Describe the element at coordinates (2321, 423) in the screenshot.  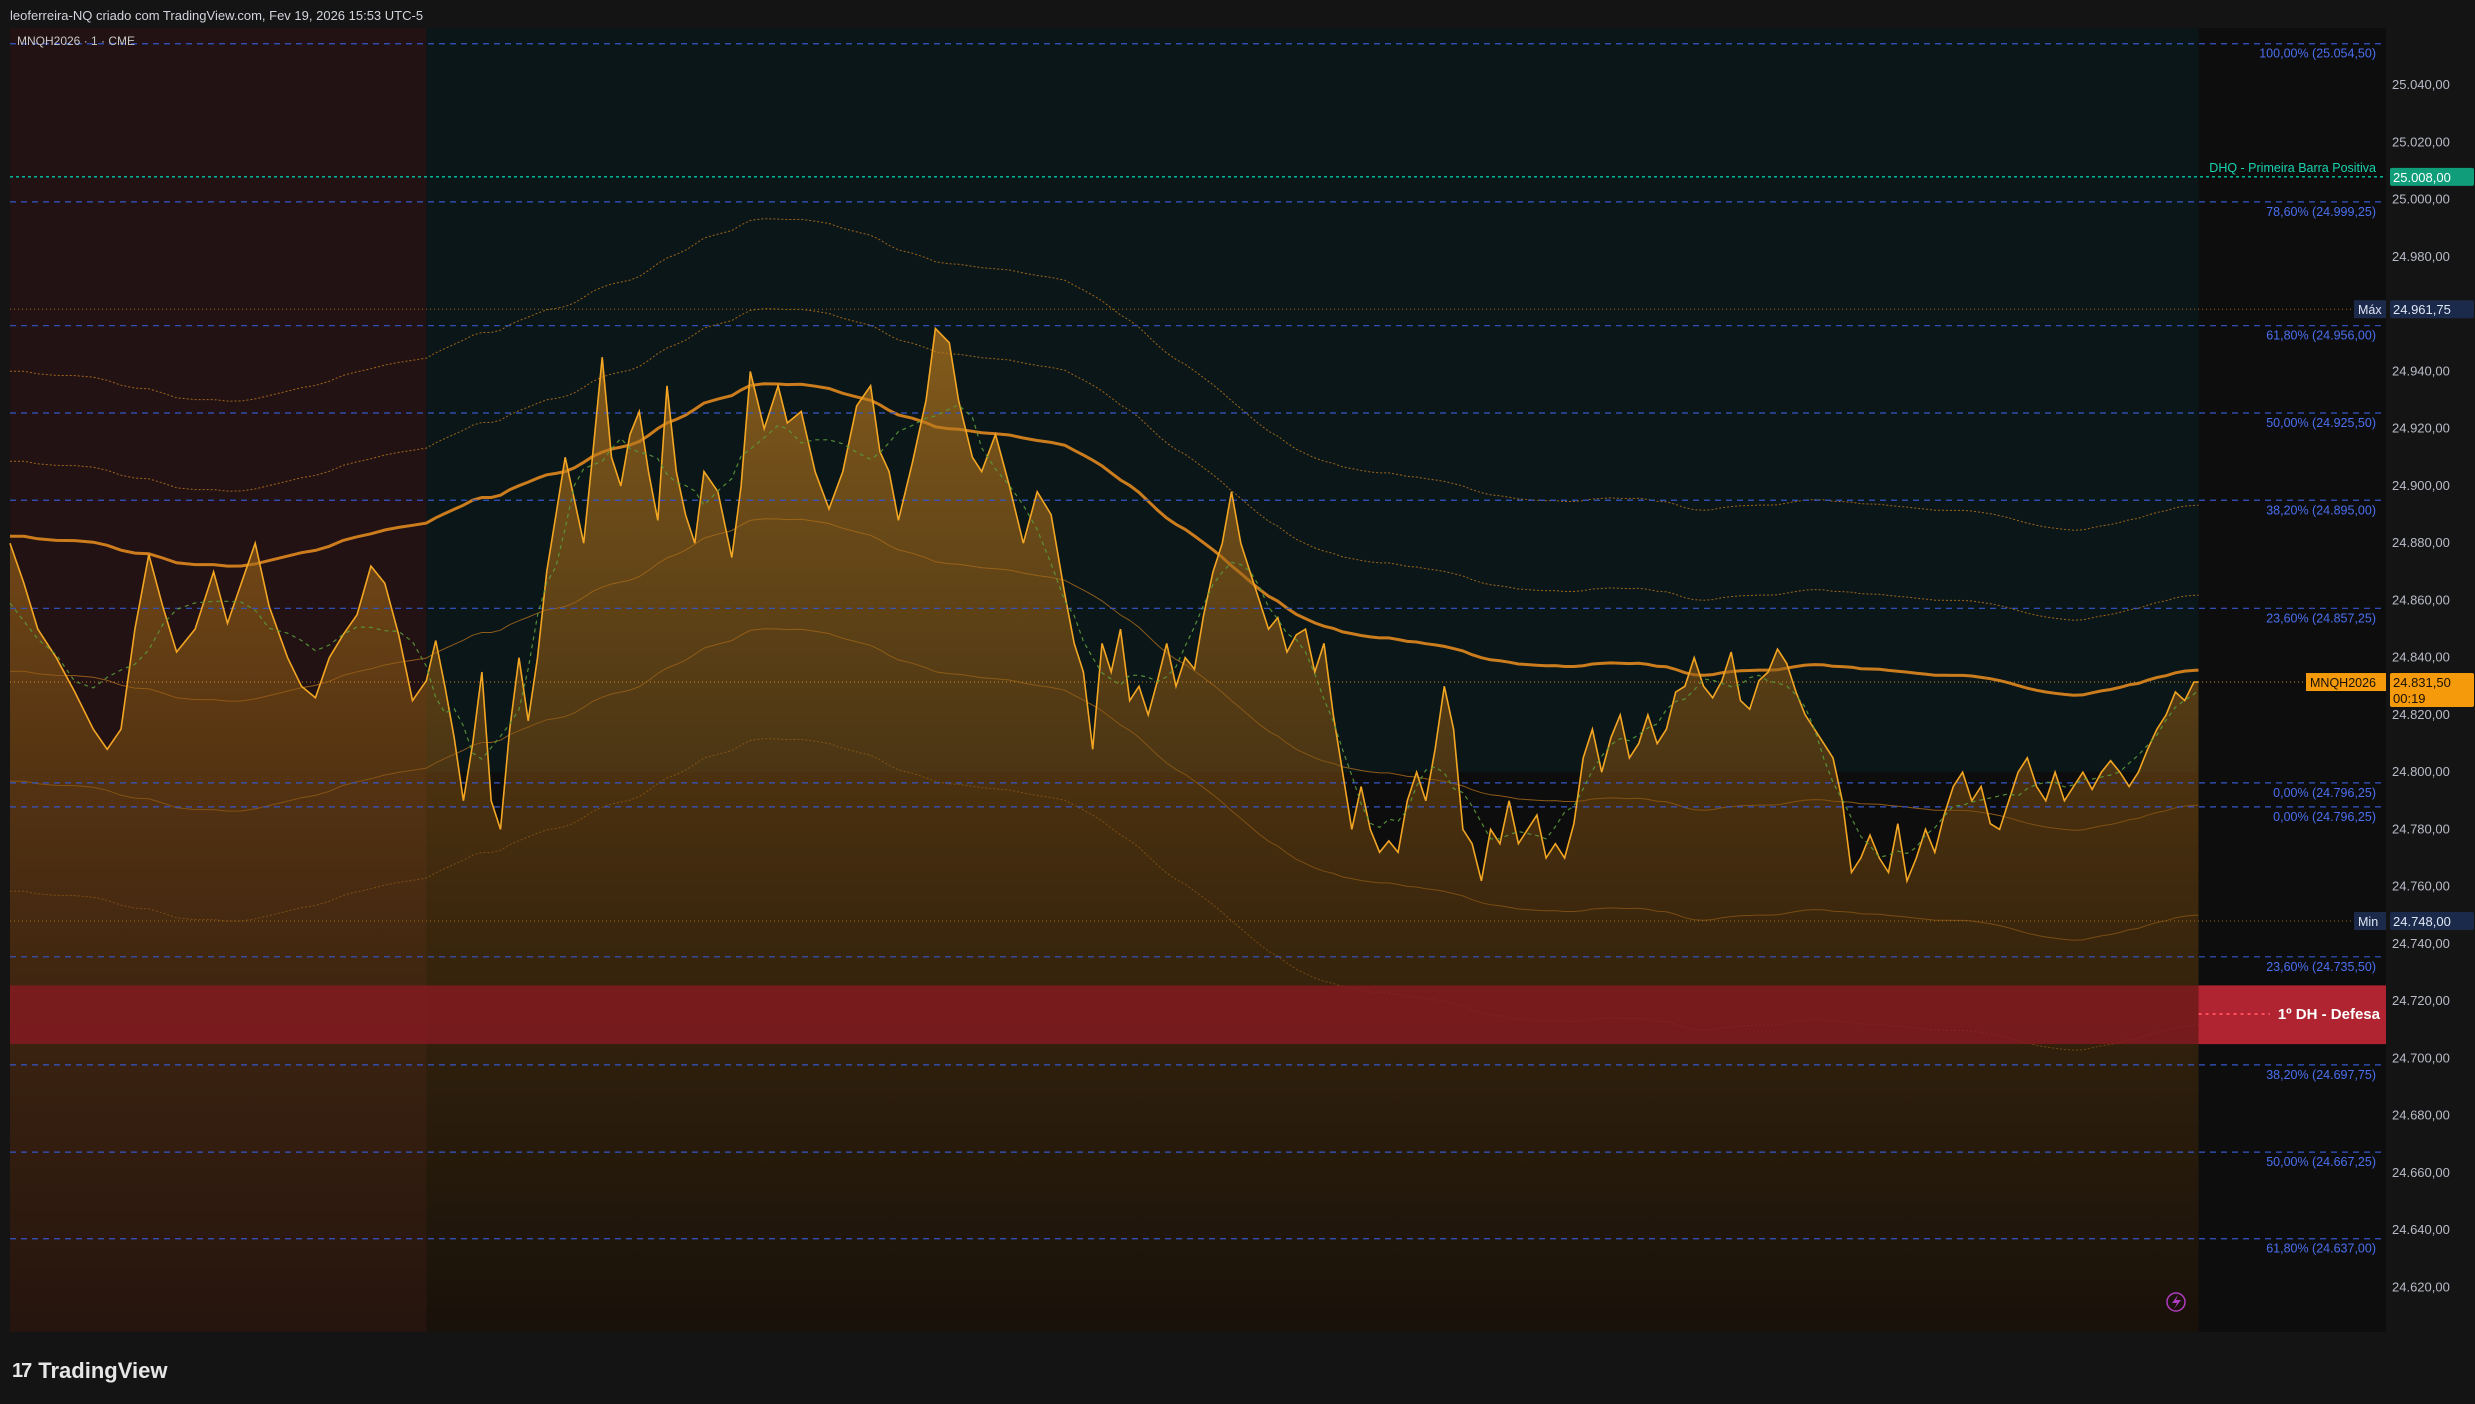
I see `fib-label: 50,00% (24.925,50)` at that location.